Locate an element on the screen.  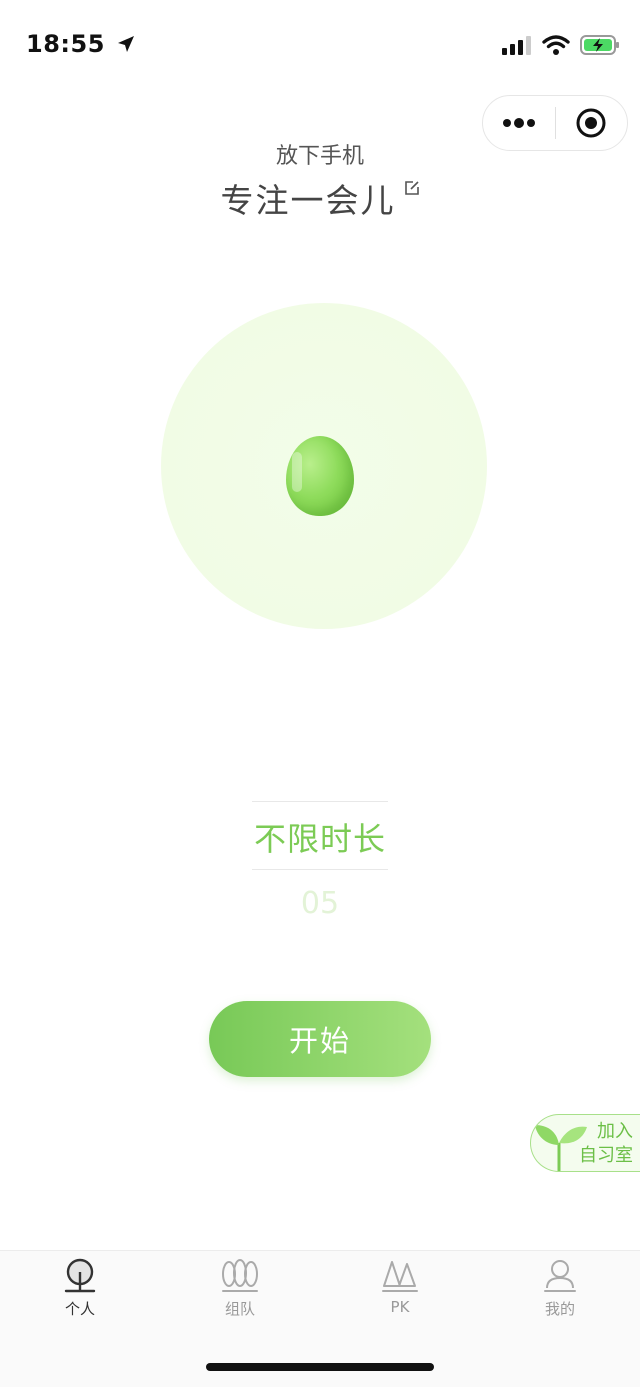
join-label-line2: 自习室 is located at coordinates (606, 1155).